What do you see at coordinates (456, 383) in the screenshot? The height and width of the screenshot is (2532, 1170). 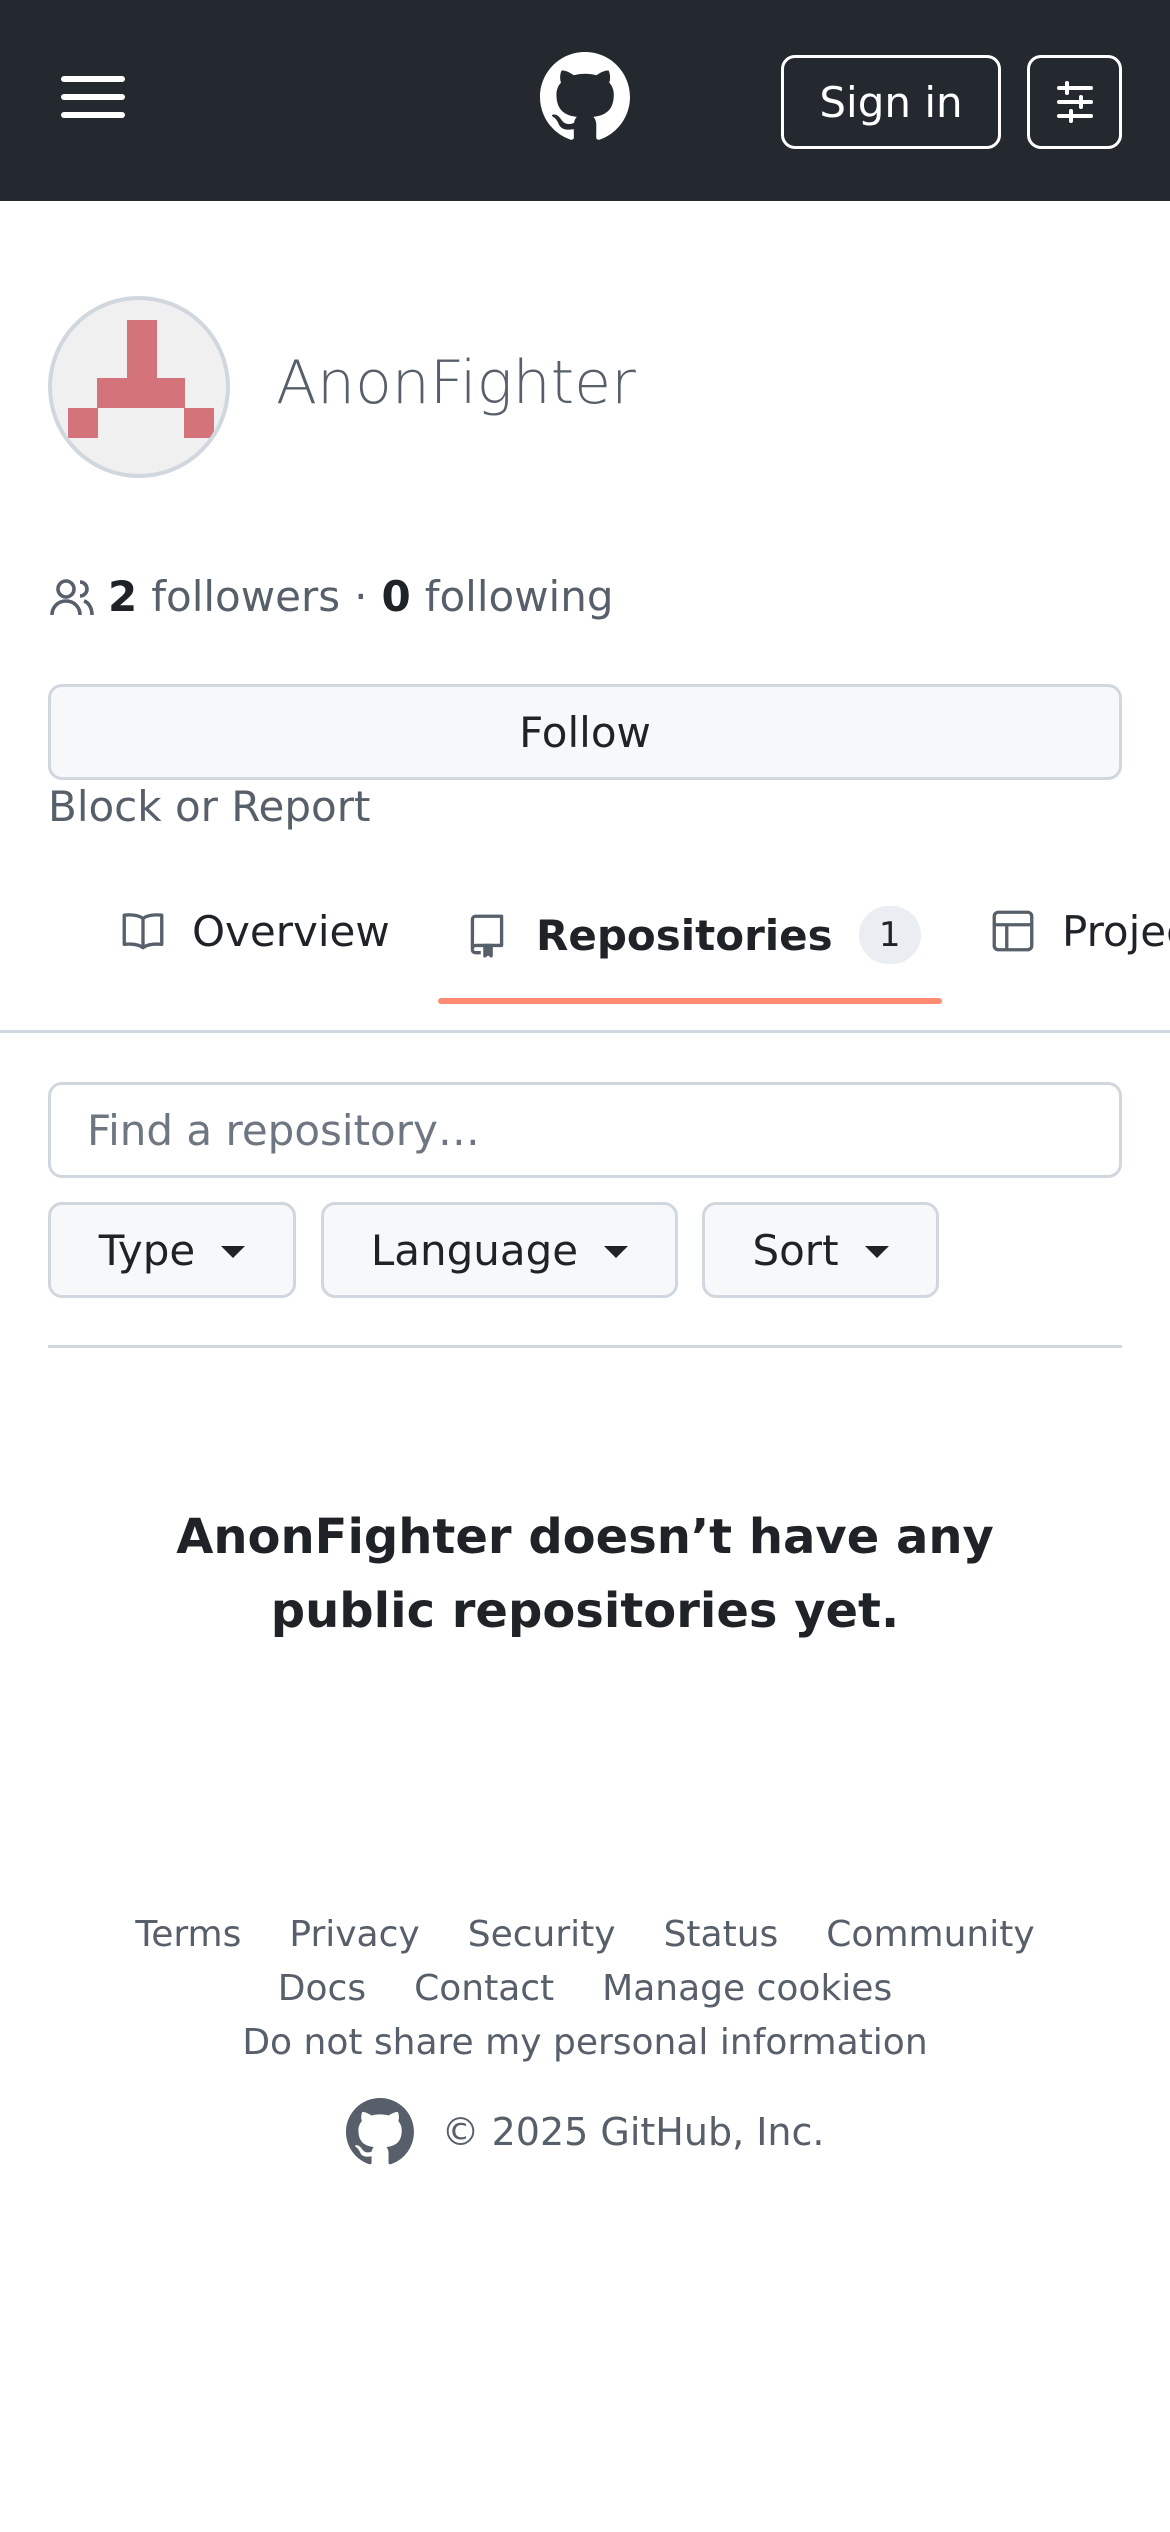 I see `profile-username: AnonFighter` at bounding box center [456, 383].